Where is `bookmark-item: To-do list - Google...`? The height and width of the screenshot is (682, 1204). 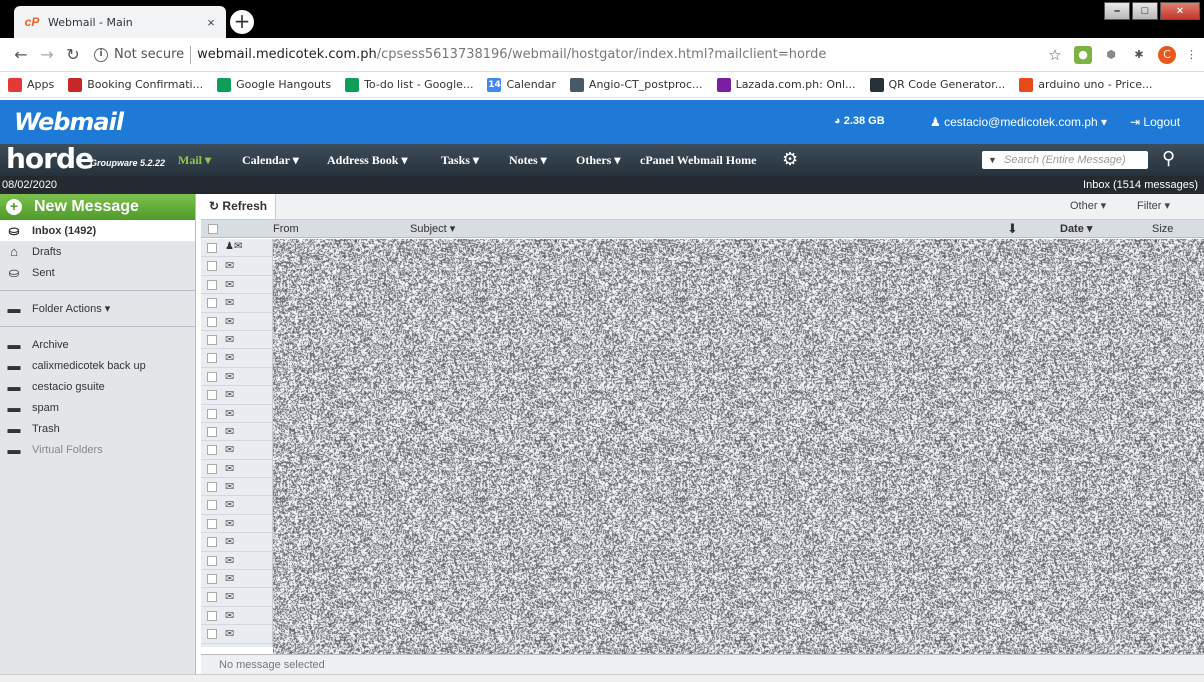 bookmark-item: To-do list - Google... is located at coordinates (409, 85).